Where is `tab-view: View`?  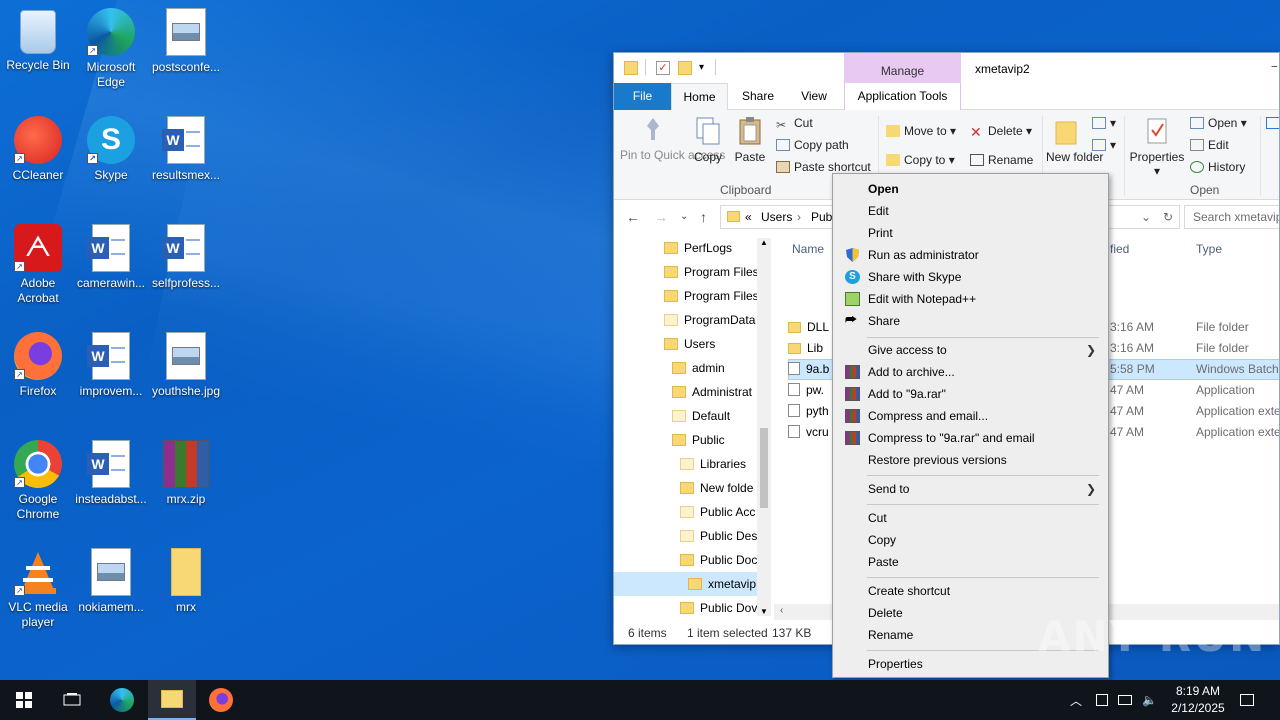 tab-view: View is located at coordinates (814, 96).